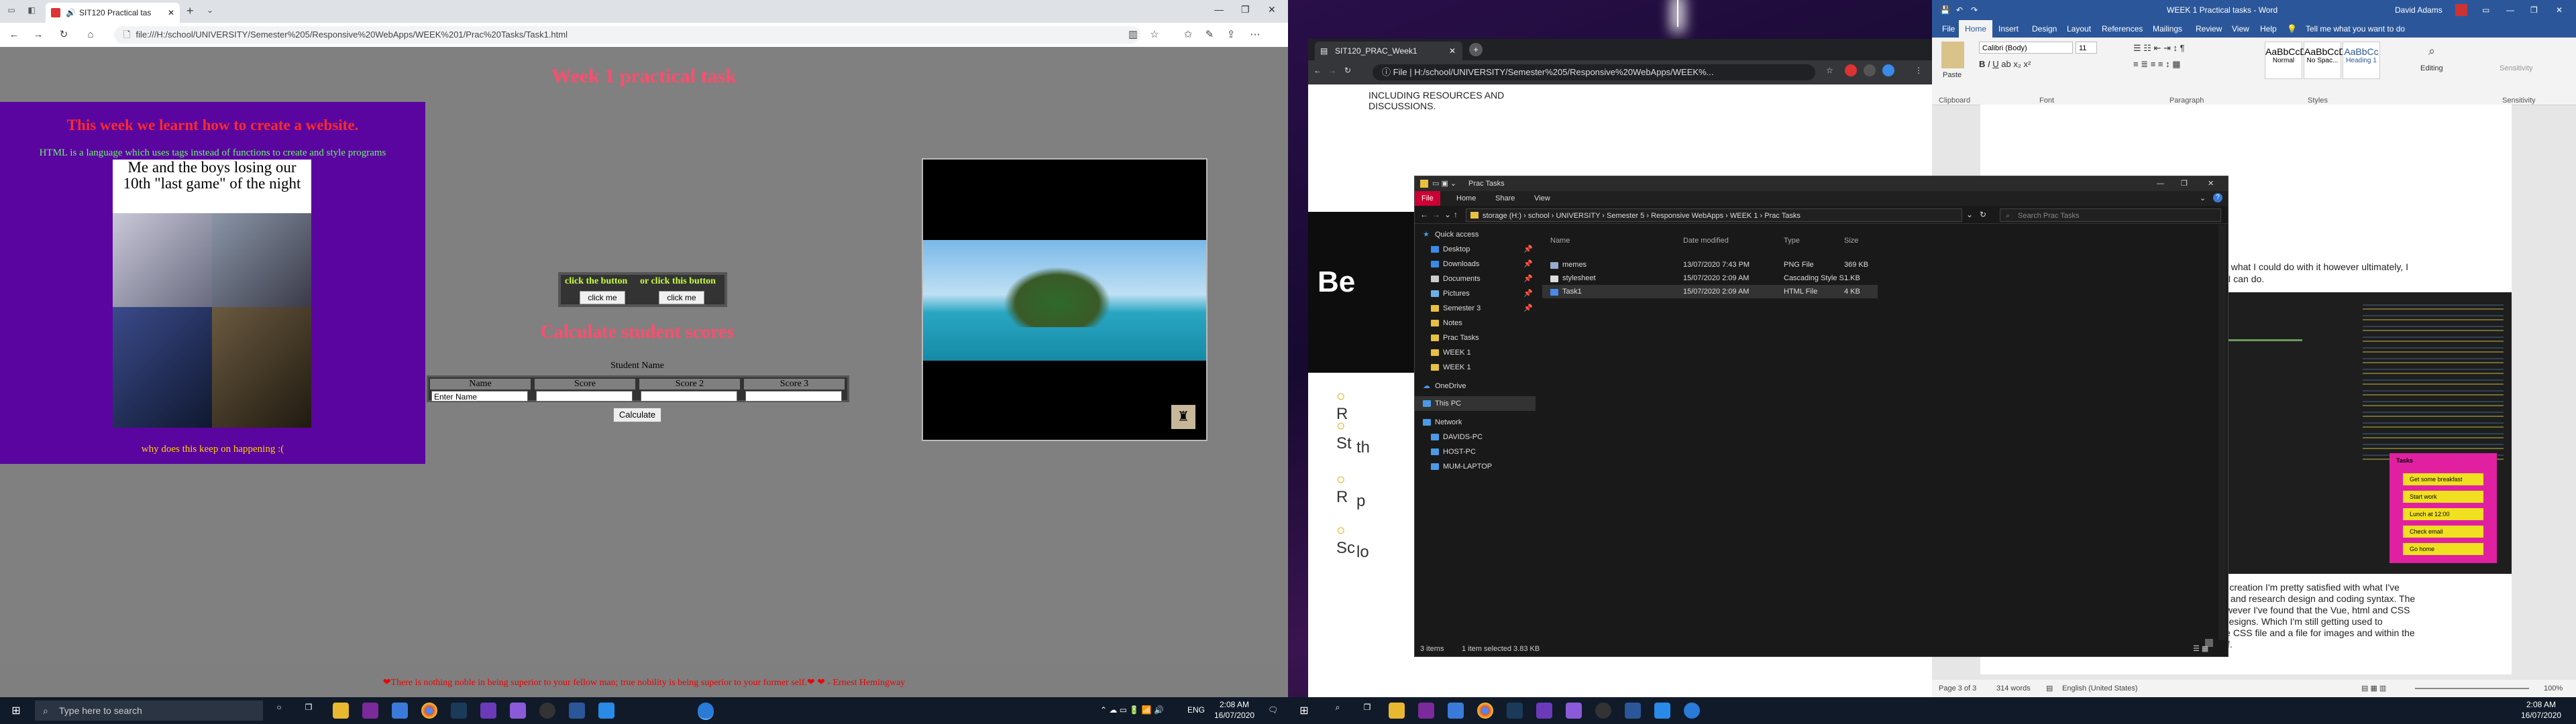  I want to click on paragraph-buttons: ☰ ☷ ⇤ ⇥ ↕ ¶, so click(2159, 49).